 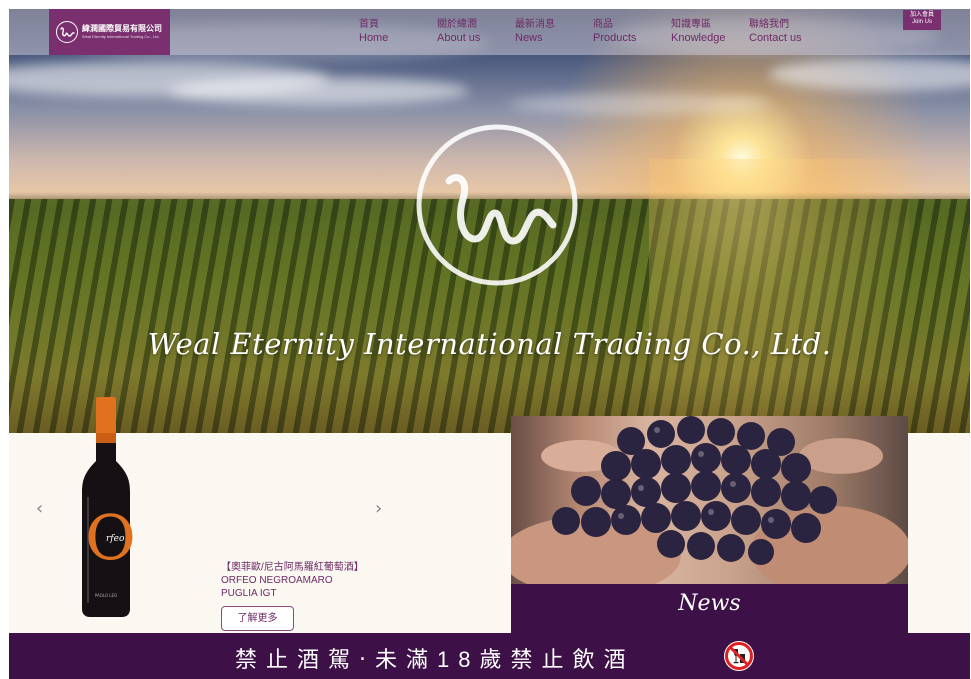 I want to click on nav-label-en: About us, so click(x=459, y=38).